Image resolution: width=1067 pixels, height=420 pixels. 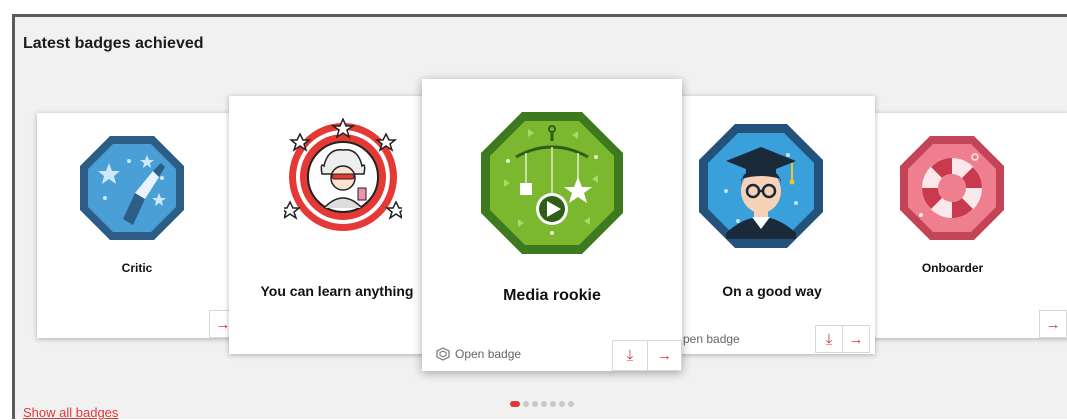 I want to click on open-badge-icon, so click(x=443, y=354).